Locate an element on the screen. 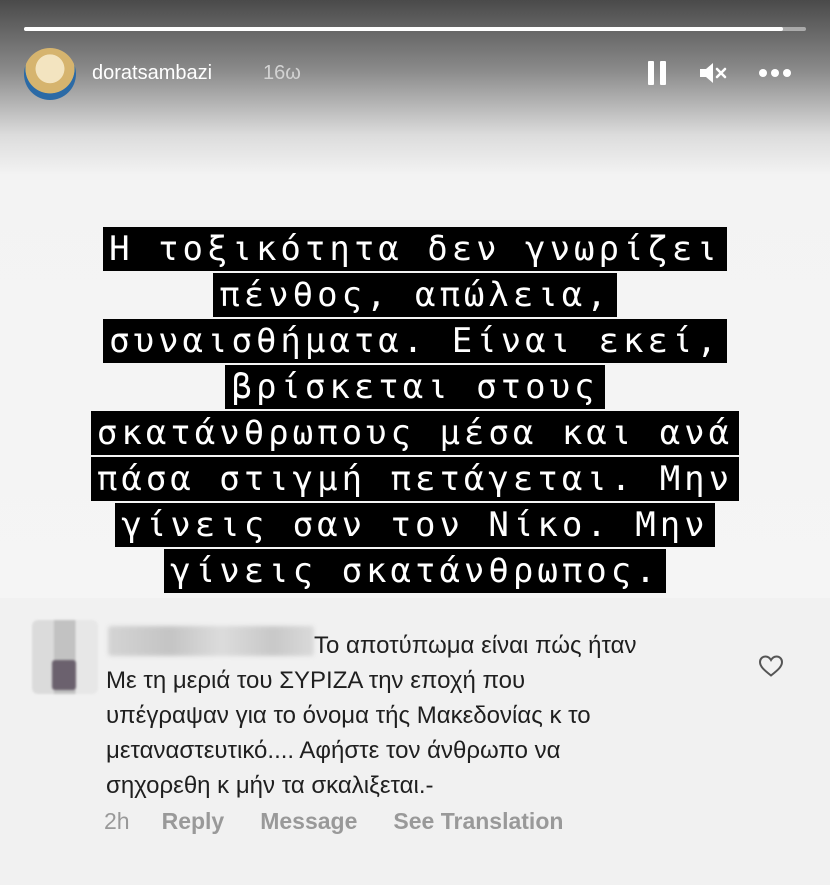  story-text-line: βρίσκεται στους is located at coordinates (415, 387).